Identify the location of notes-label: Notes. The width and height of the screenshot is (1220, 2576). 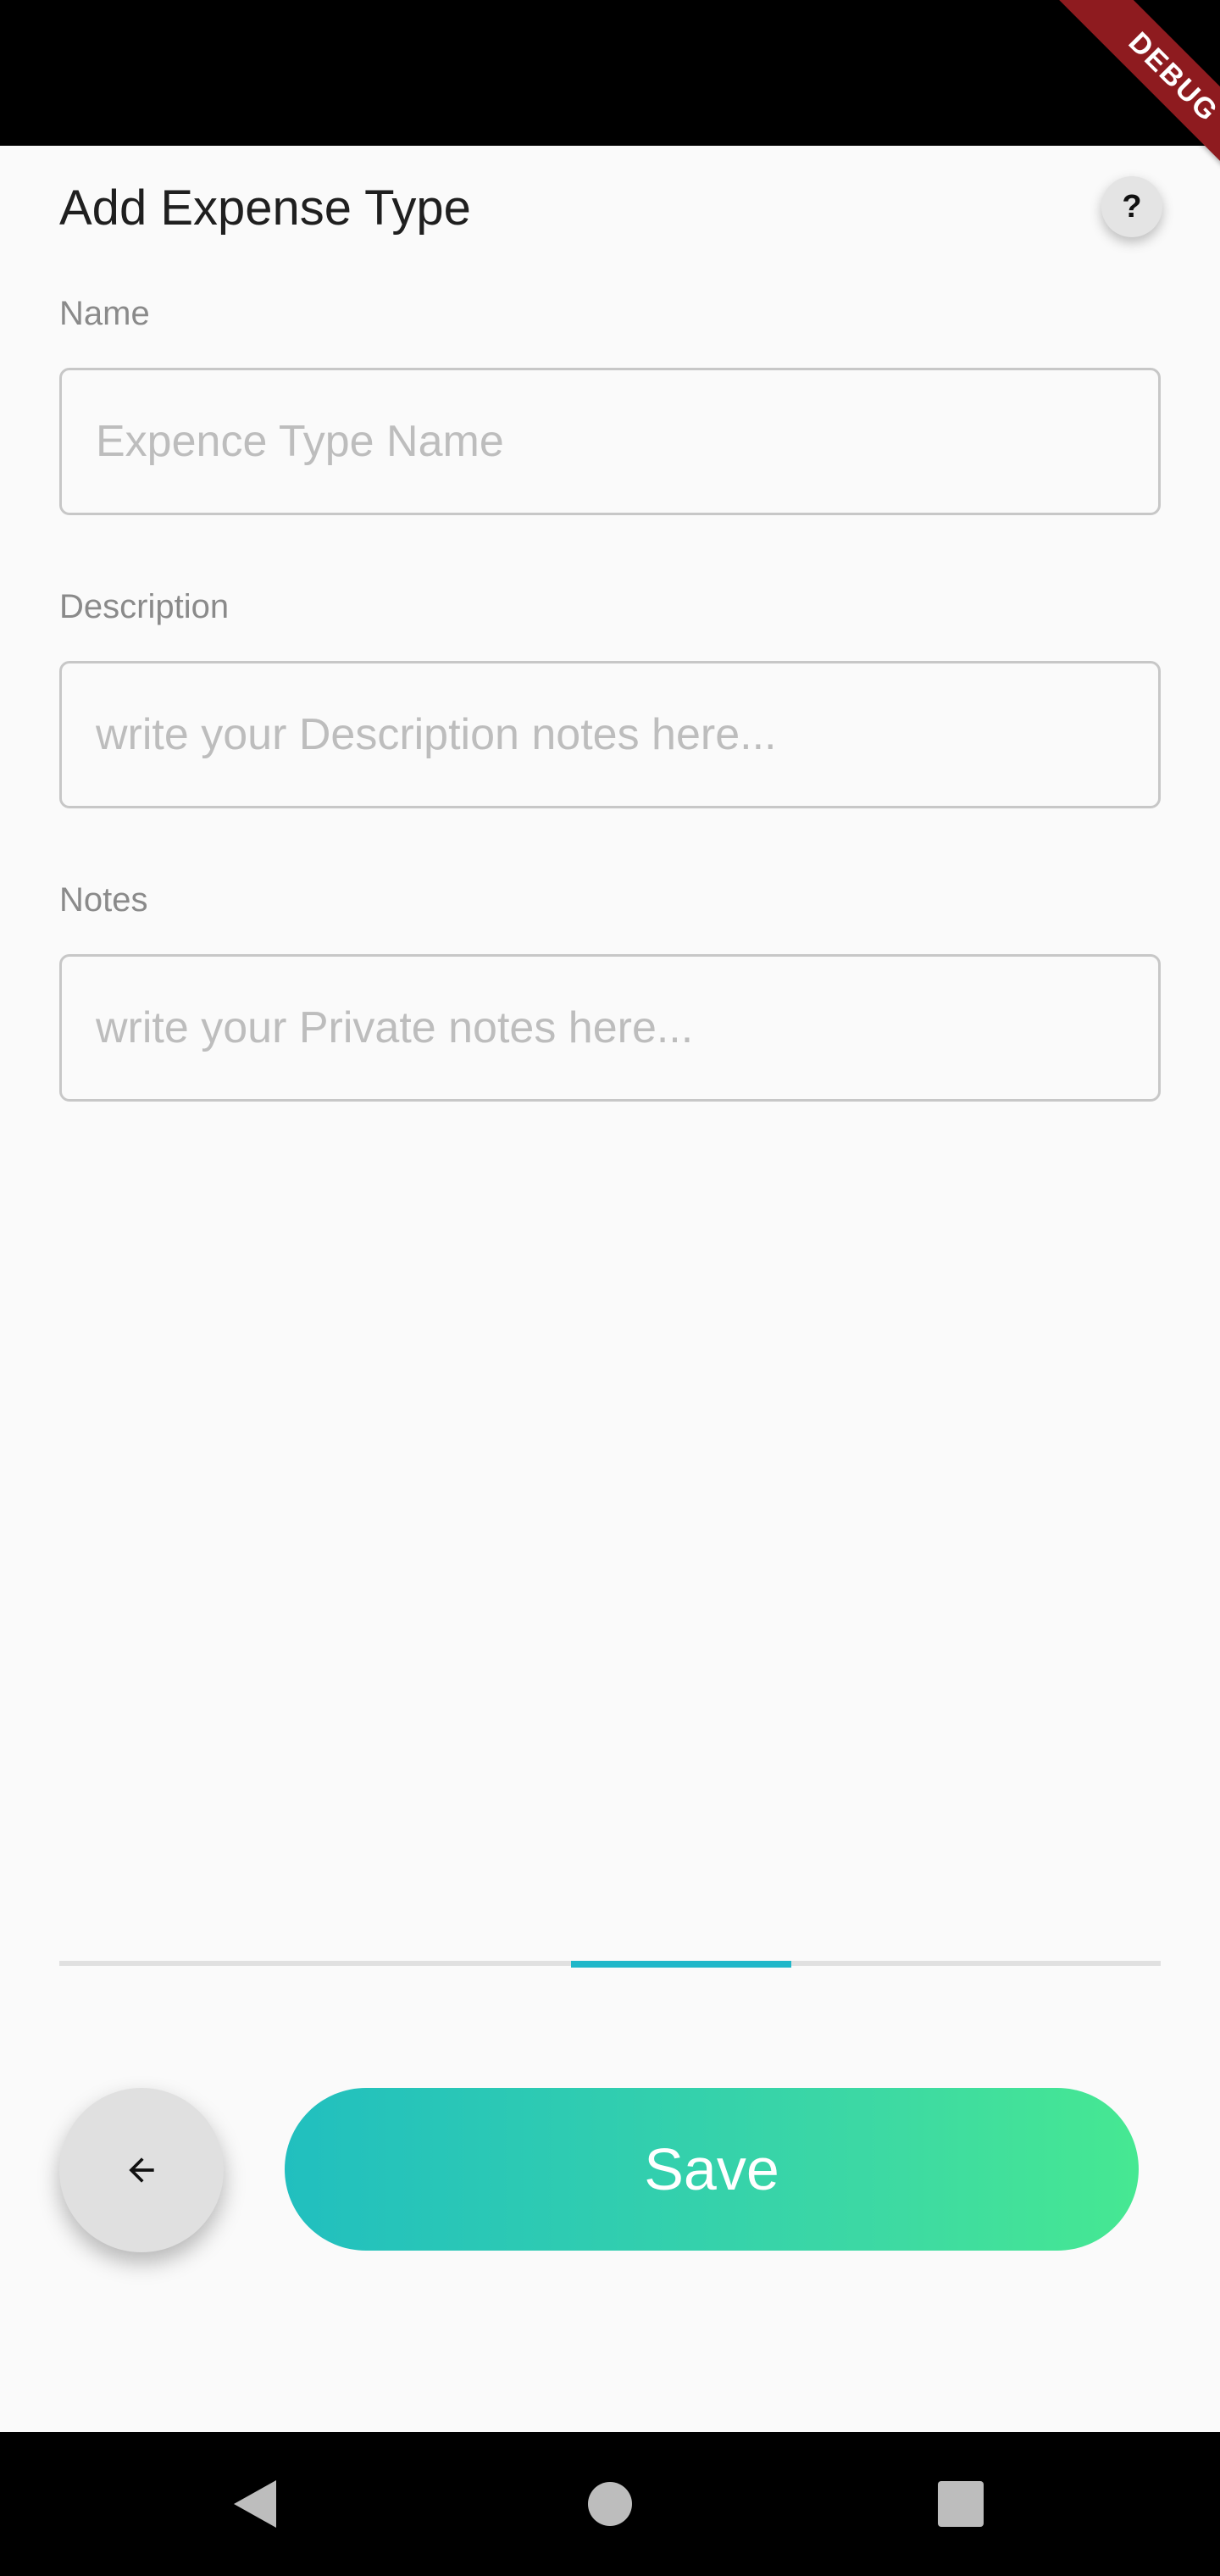
(103, 900).